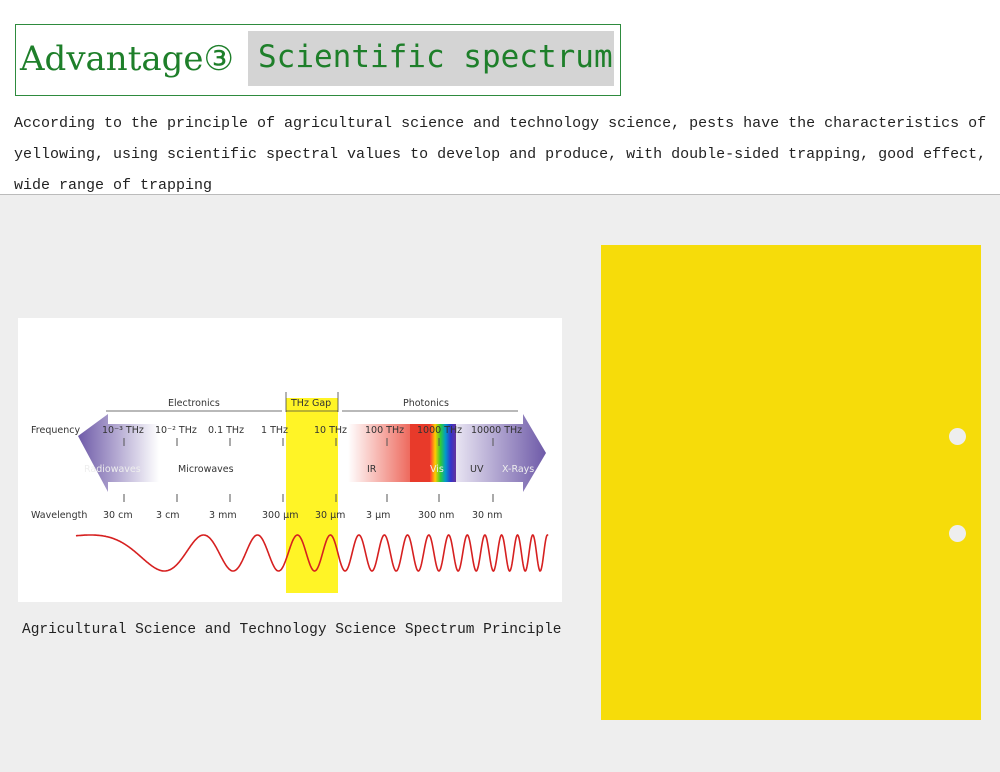 The width and height of the screenshot is (1000, 772). What do you see at coordinates (372, 469) in the screenshot?
I see `band-ir: IR` at bounding box center [372, 469].